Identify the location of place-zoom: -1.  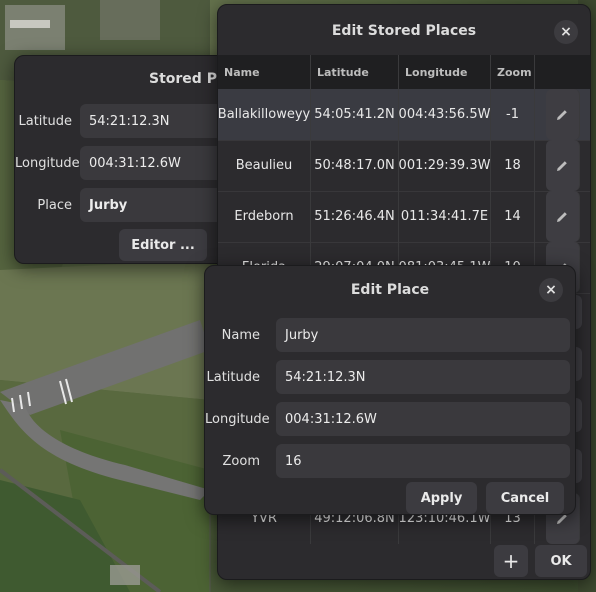
(513, 114).